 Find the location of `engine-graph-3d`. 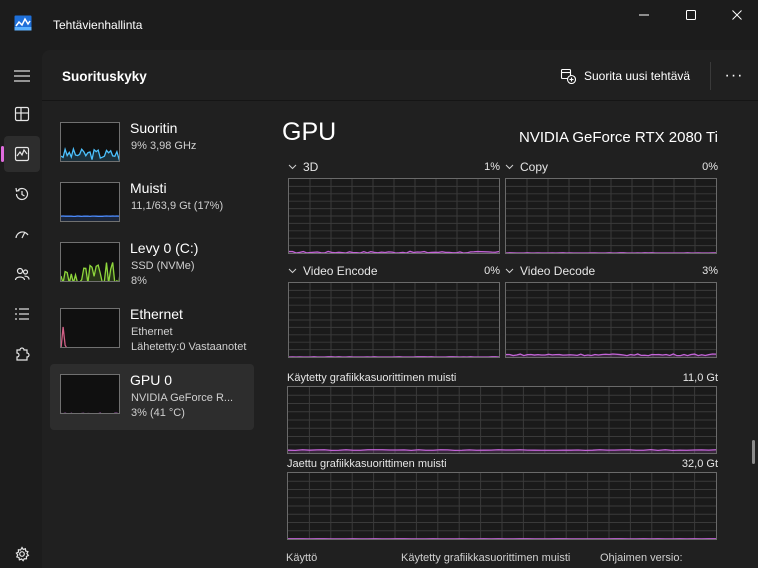

engine-graph-3d is located at coordinates (394, 216).